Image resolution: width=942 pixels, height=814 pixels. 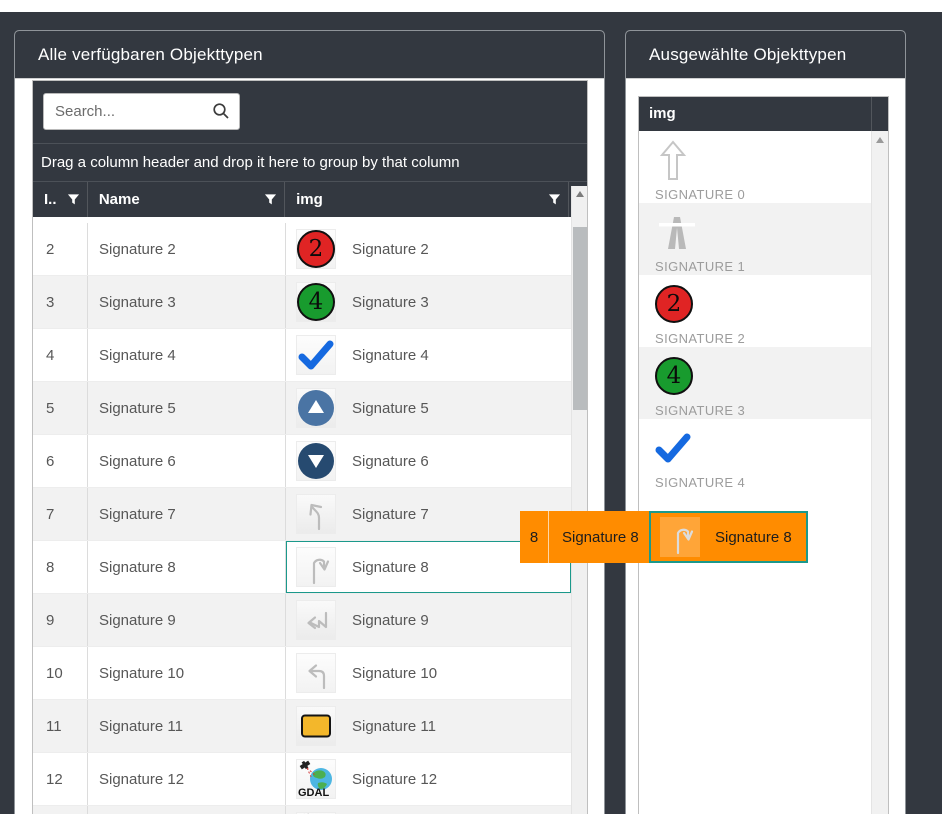 What do you see at coordinates (60, 726) in the screenshot?
I see `cell-id: 11` at bounding box center [60, 726].